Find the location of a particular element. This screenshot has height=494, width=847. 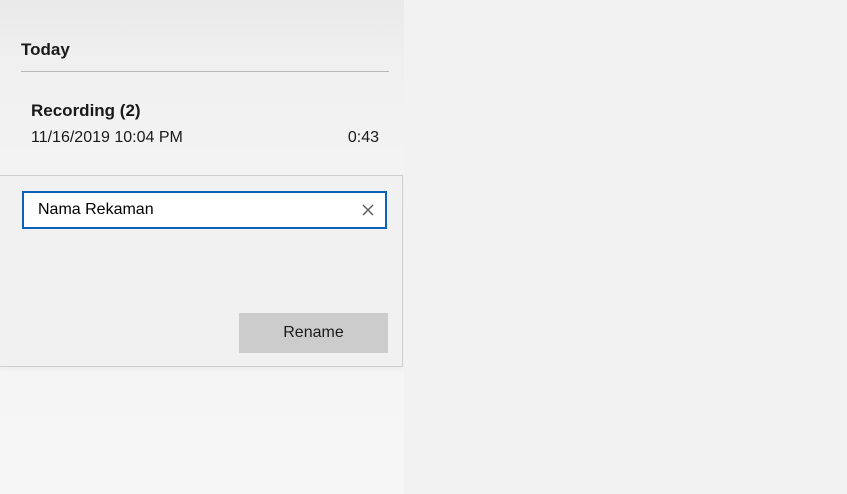

recording-date: 11/16/2019 10:04 PM is located at coordinates (107, 137).